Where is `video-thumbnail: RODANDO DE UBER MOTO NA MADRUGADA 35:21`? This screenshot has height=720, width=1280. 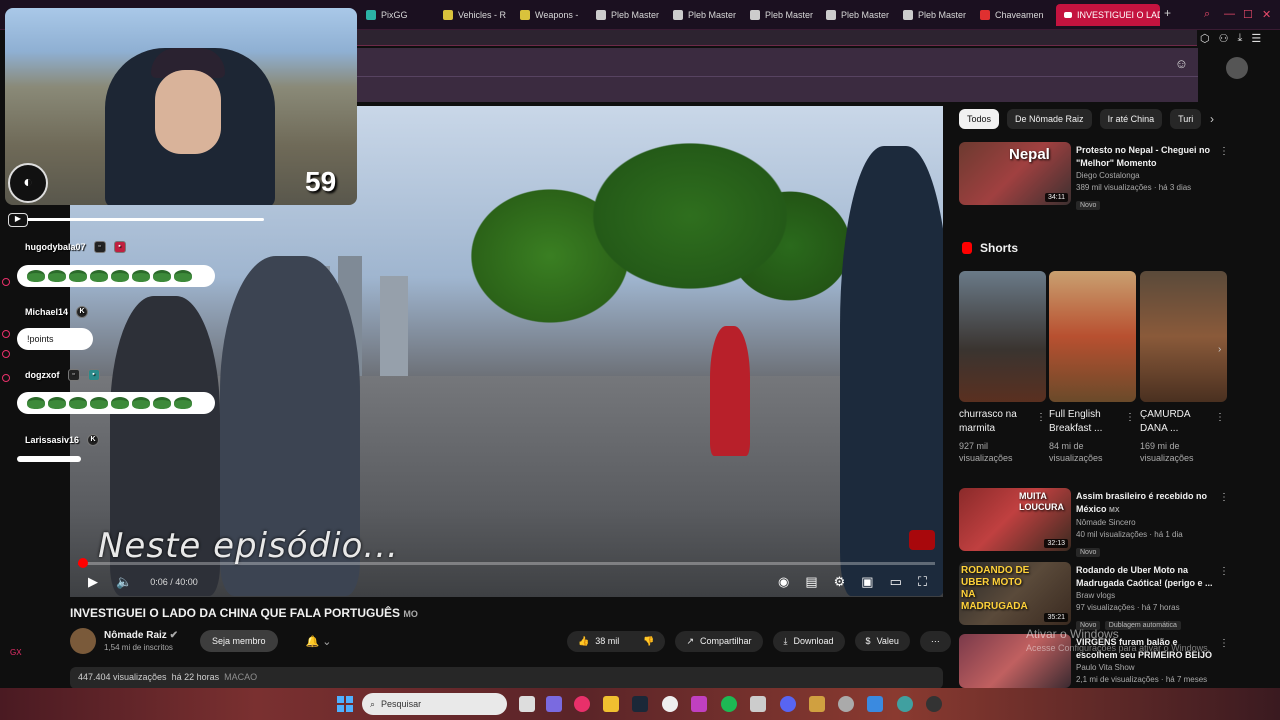
video-thumbnail: RODANDO DE UBER MOTO NA MADRUGADA 35:21 is located at coordinates (1015, 593).